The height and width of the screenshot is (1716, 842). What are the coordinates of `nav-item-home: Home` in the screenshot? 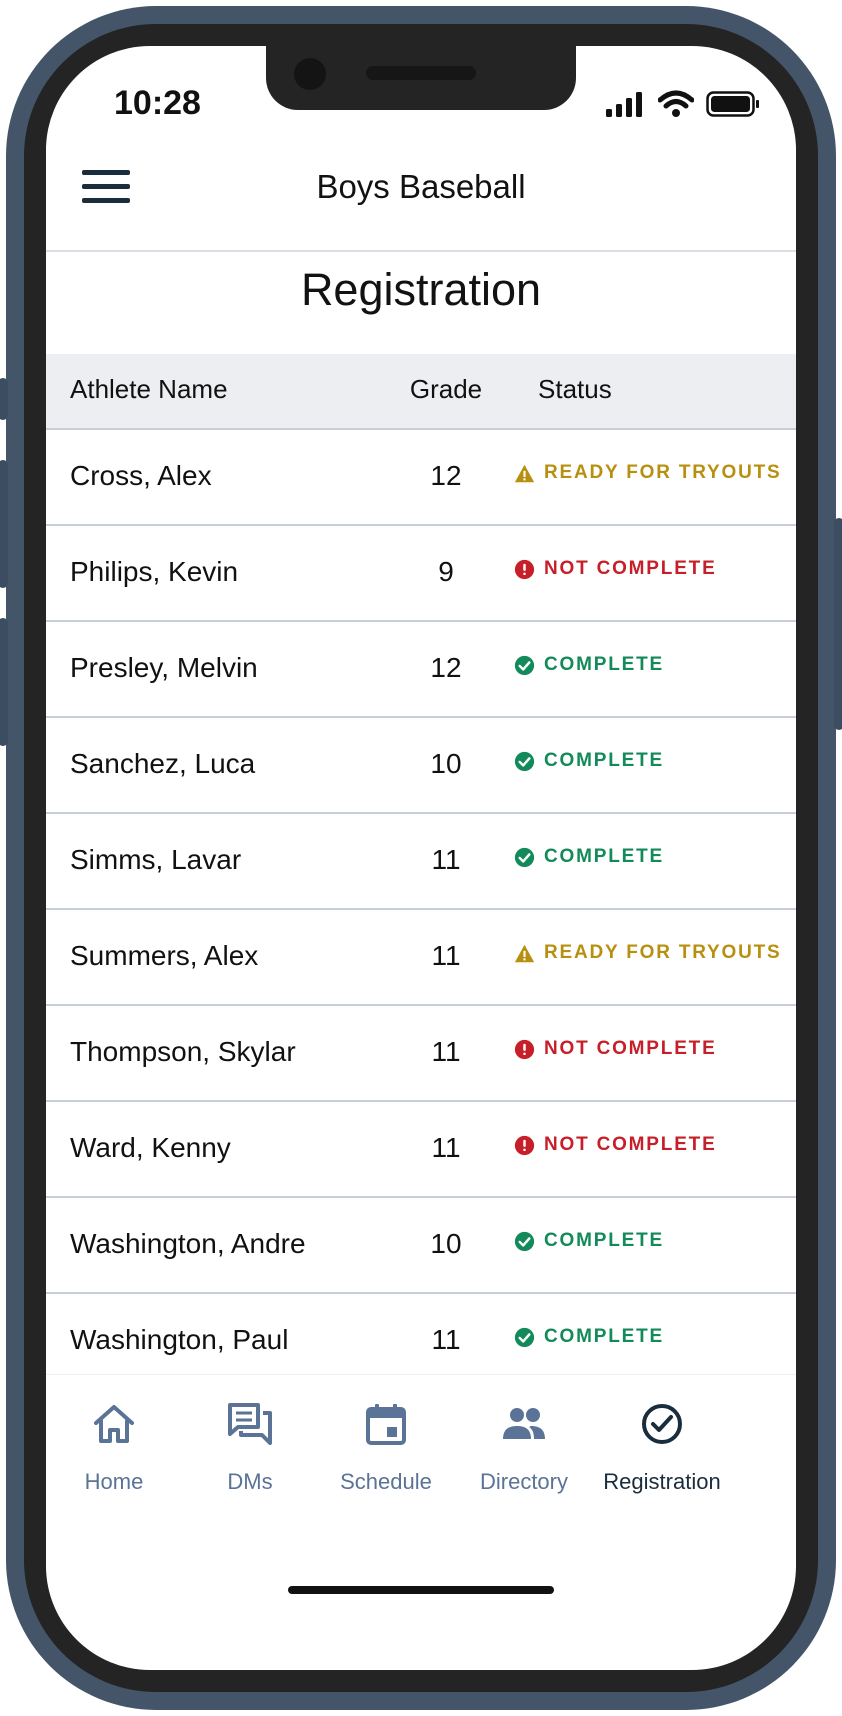 It's located at (117, 1445).